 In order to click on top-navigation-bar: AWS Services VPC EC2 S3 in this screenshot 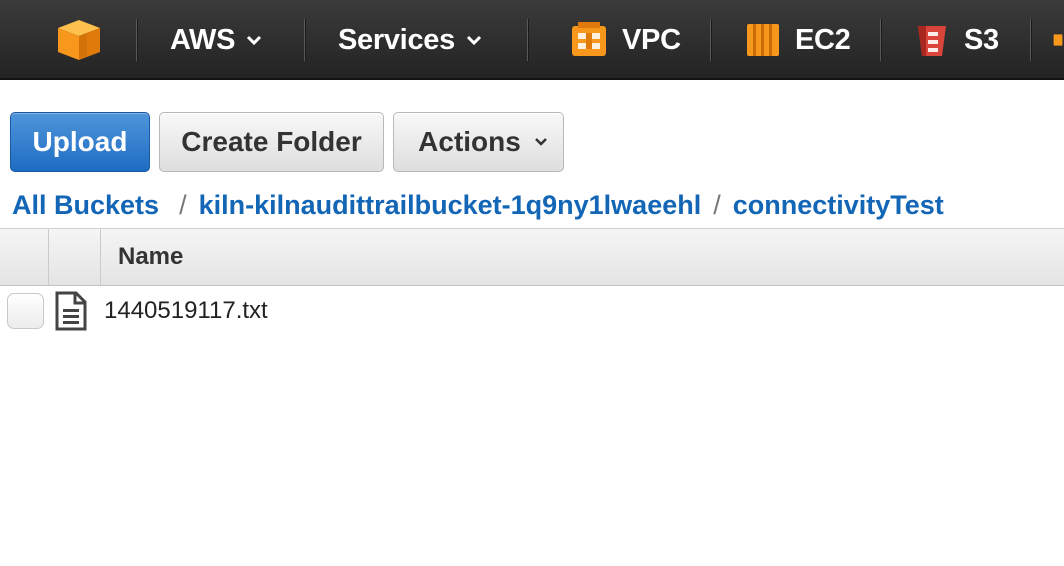, I will do `click(532, 40)`.